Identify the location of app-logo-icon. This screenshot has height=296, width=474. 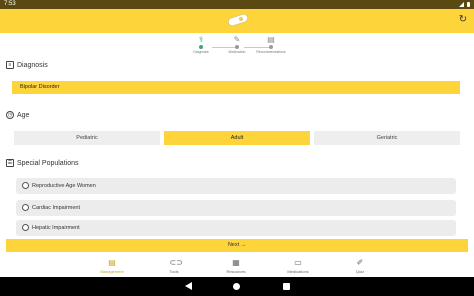
(238, 20).